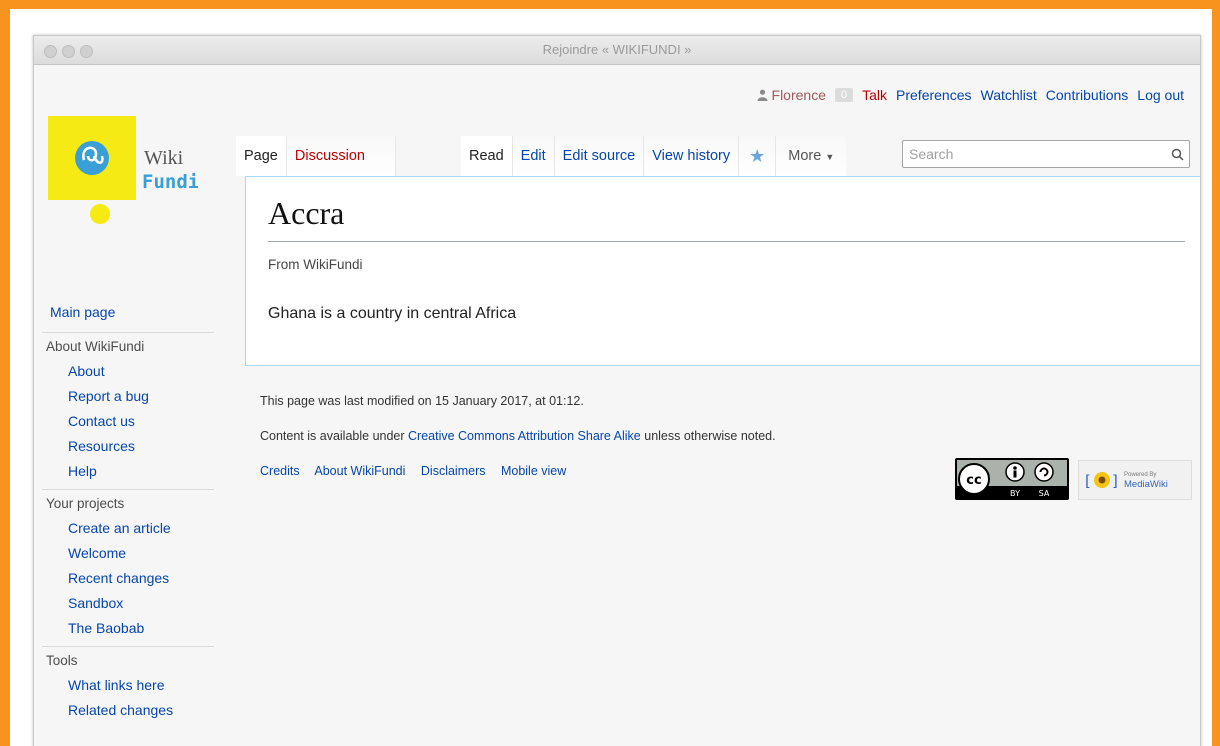 This screenshot has width=1220, height=746. Describe the element at coordinates (830, 157) in the screenshot. I see `chevron-down-icon: ▼` at that location.